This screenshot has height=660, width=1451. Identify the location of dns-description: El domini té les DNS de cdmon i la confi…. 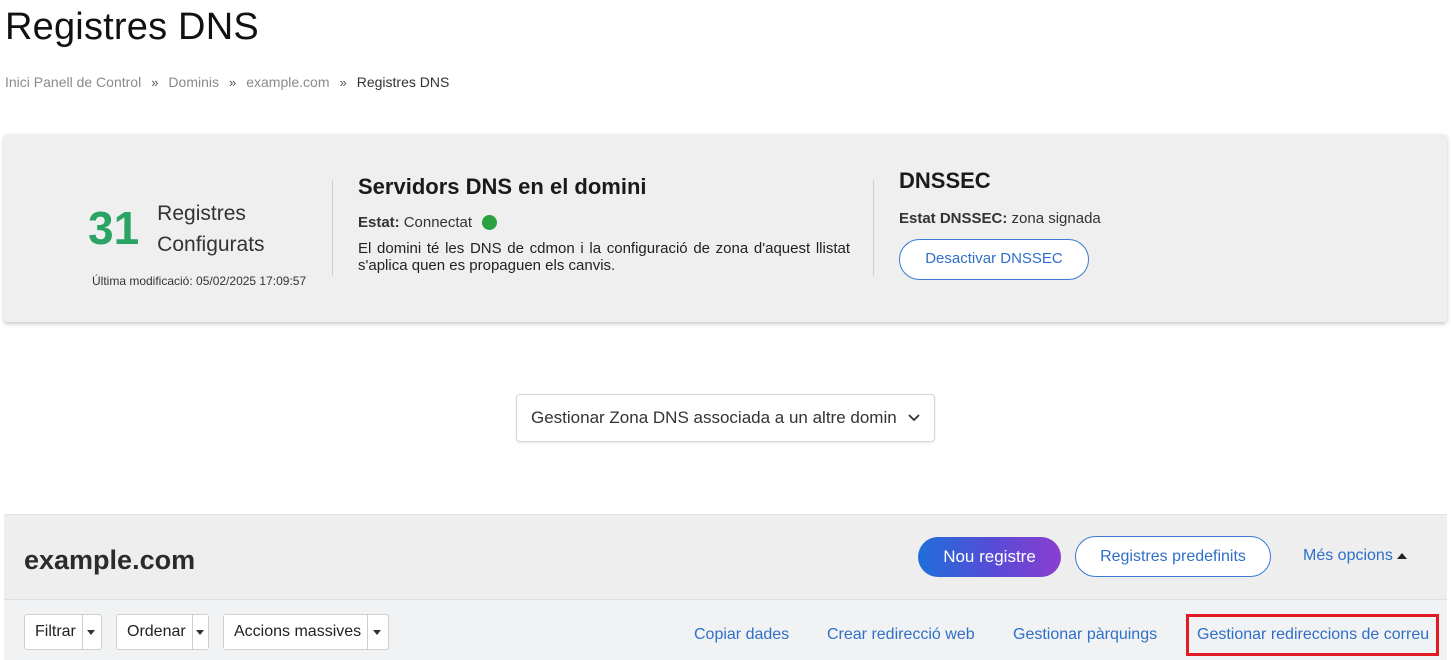
(604, 257).